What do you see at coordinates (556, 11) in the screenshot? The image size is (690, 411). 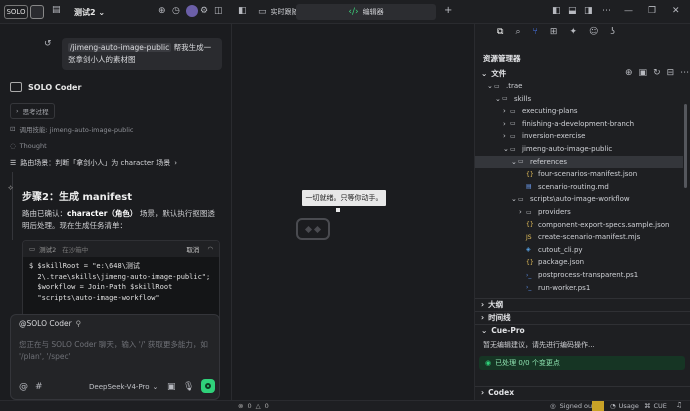 I see `layout-left-icon: ◧` at bounding box center [556, 11].